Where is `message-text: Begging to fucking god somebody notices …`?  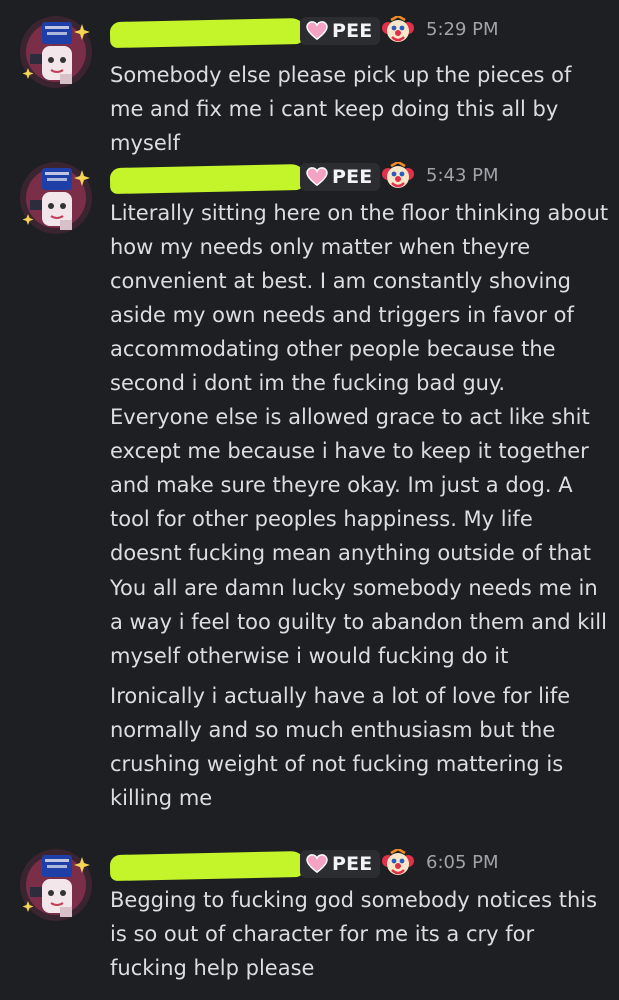
message-text: Begging to fucking god somebody notices … is located at coordinates (354, 934).